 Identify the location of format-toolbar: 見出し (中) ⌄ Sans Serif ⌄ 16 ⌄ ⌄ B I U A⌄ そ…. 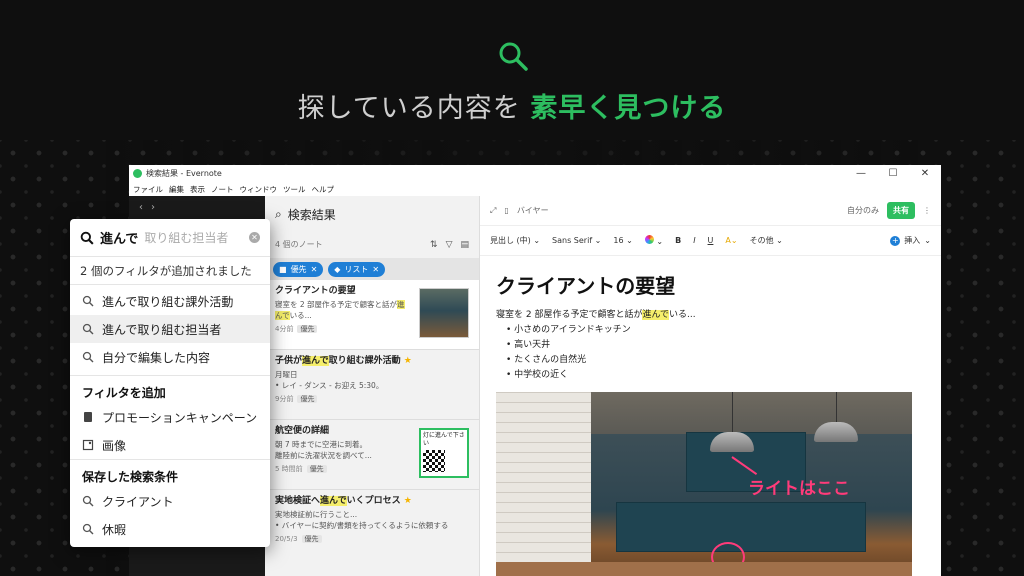
(710, 241).